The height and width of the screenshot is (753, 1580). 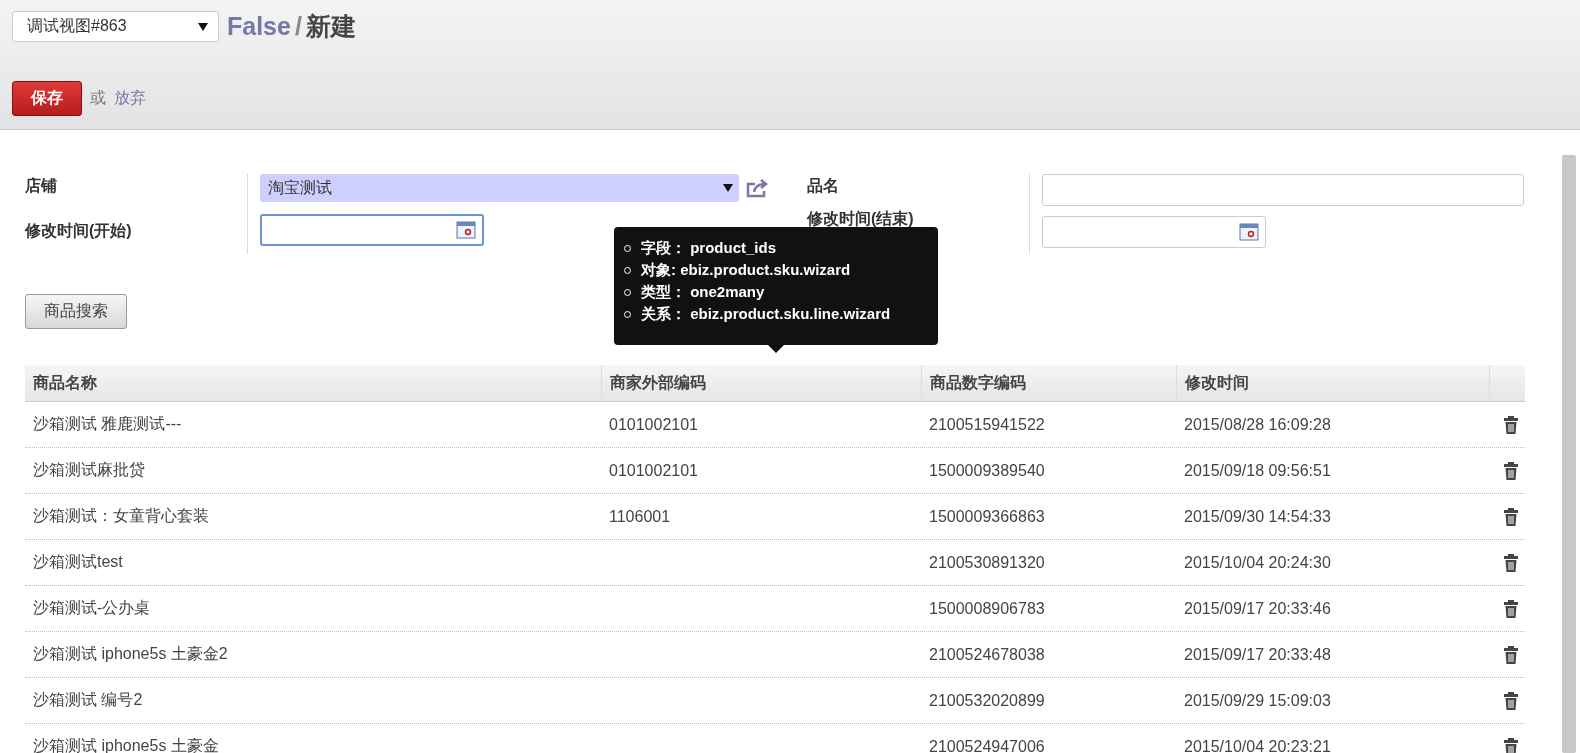 I want to click on table-cell-text: 沙箱测试-公办桌, so click(x=92, y=608).